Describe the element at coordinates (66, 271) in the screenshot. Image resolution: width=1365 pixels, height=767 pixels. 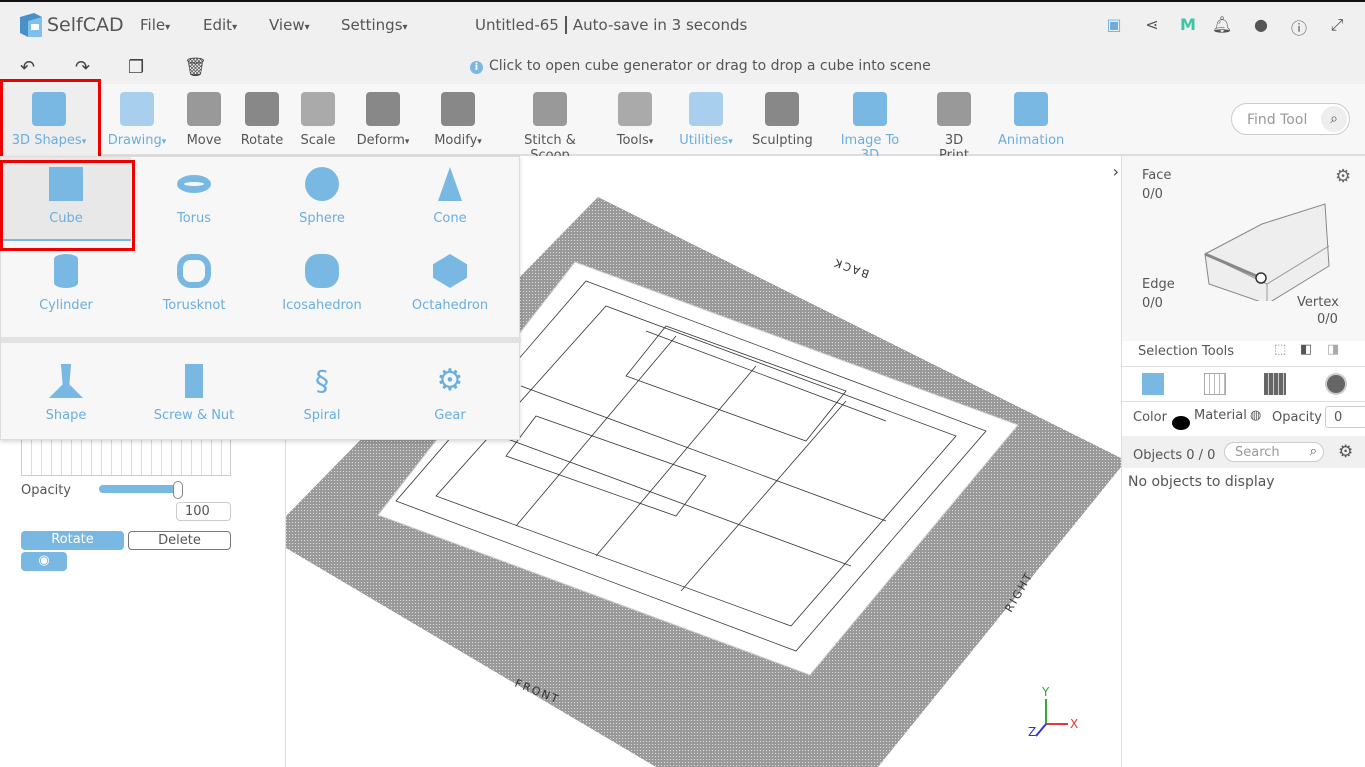
I see `cylinder-icon` at that location.